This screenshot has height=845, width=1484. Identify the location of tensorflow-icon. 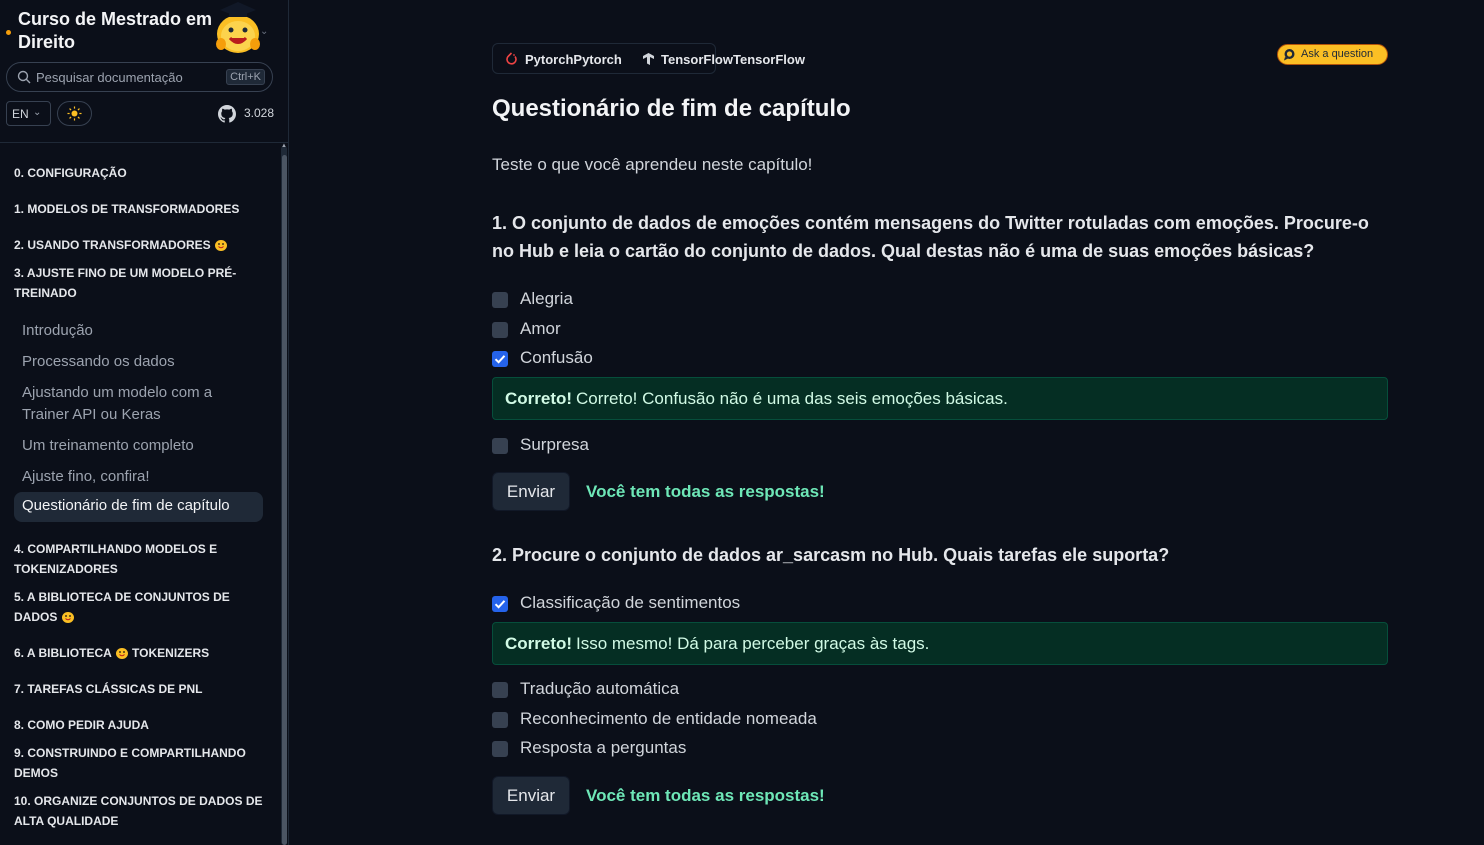
(648, 59).